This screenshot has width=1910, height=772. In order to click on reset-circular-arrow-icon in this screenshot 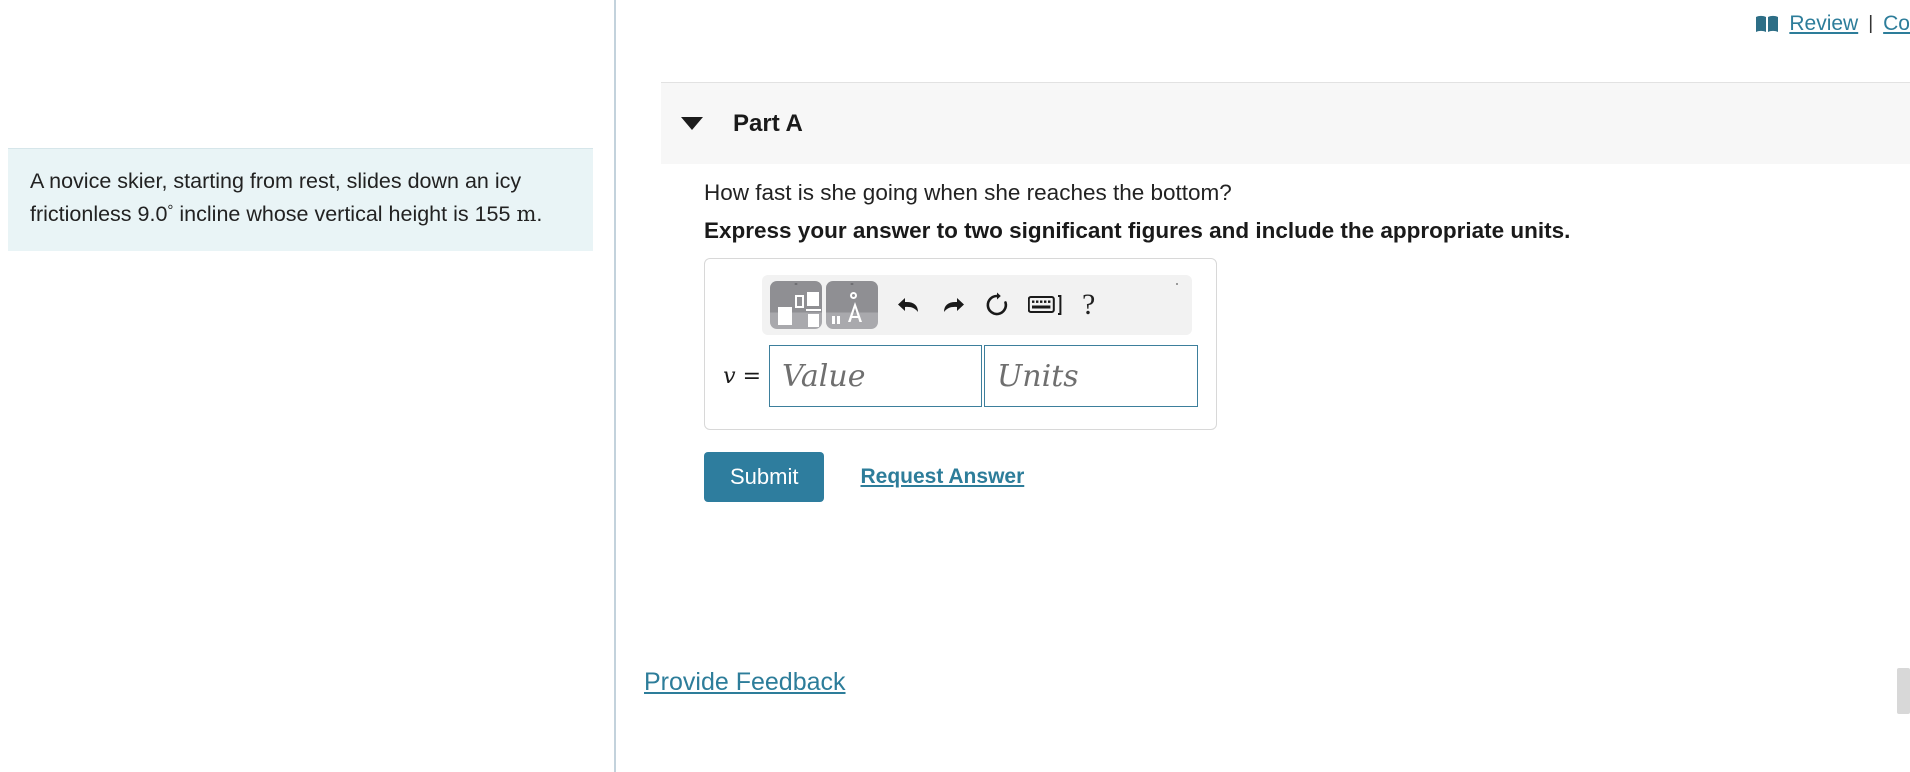, I will do `click(997, 305)`.